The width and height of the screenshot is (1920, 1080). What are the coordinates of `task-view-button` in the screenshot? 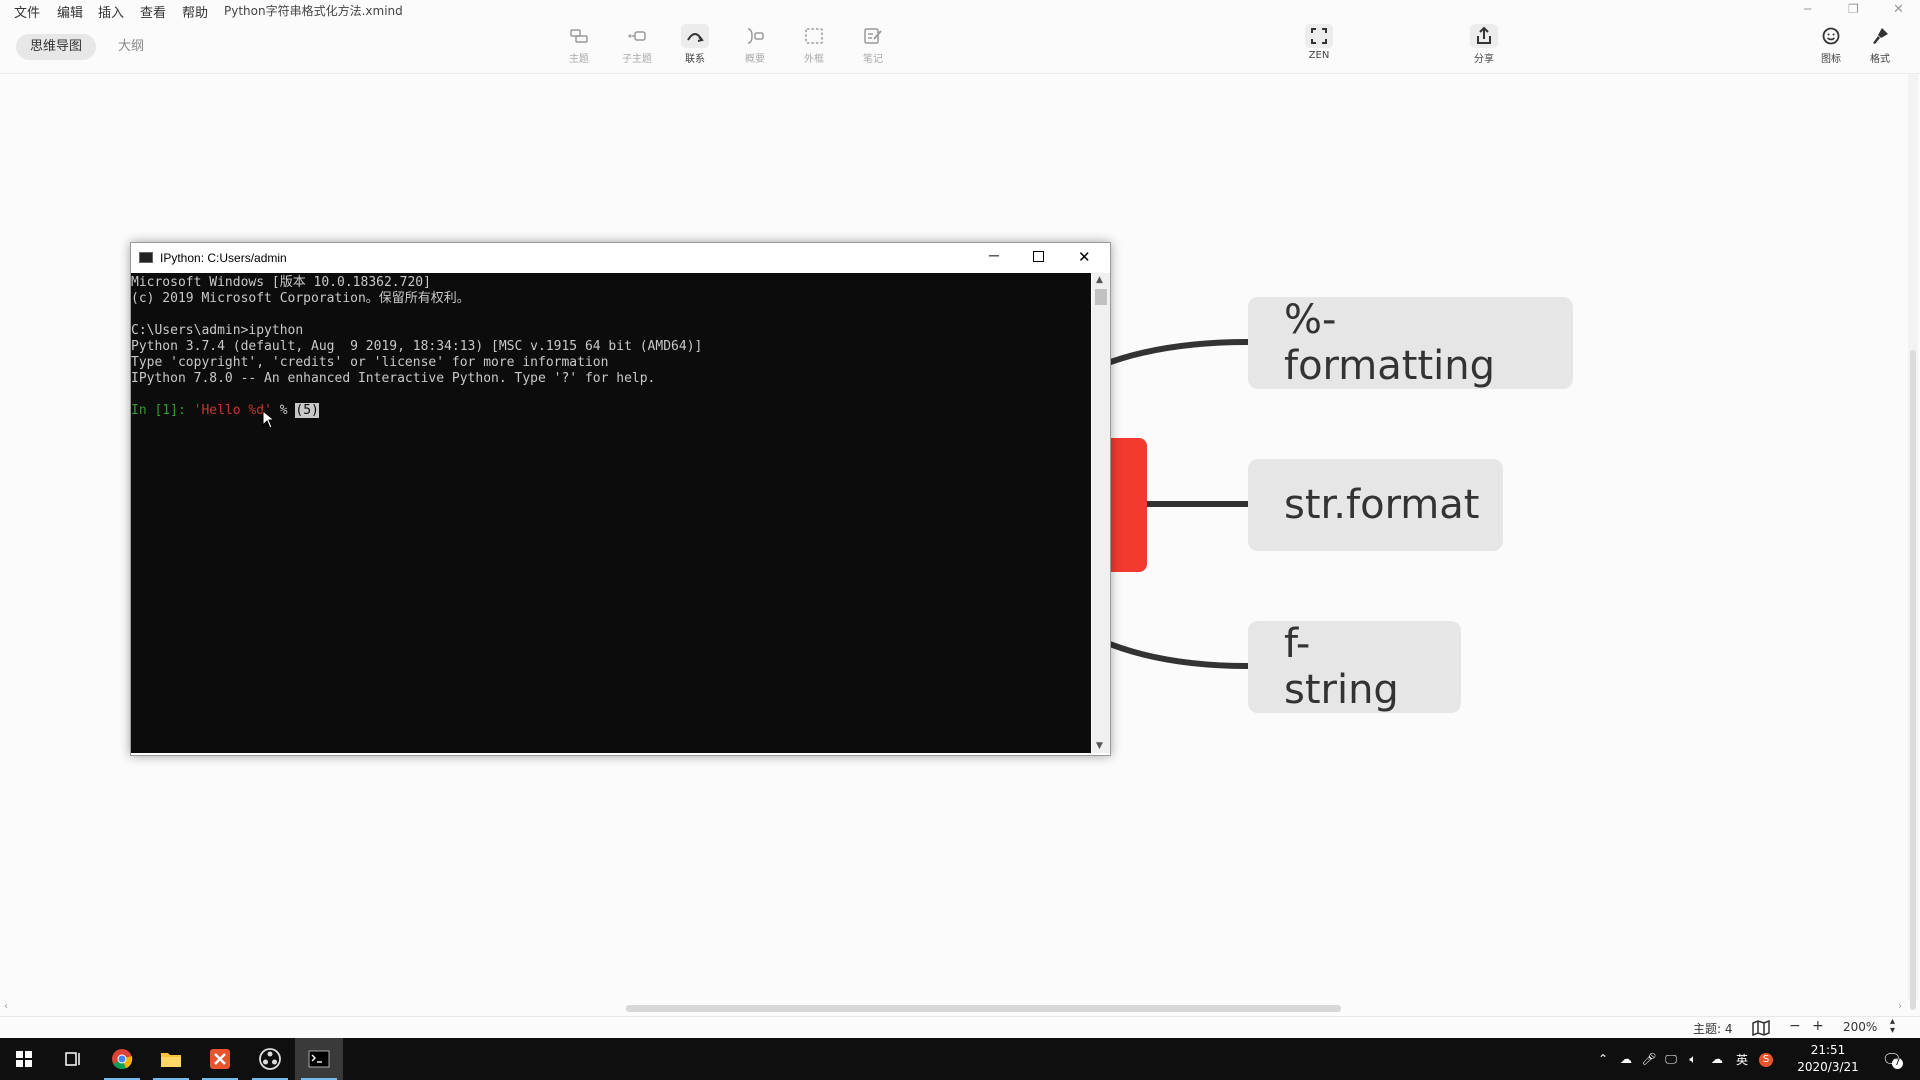 It's located at (72, 1059).